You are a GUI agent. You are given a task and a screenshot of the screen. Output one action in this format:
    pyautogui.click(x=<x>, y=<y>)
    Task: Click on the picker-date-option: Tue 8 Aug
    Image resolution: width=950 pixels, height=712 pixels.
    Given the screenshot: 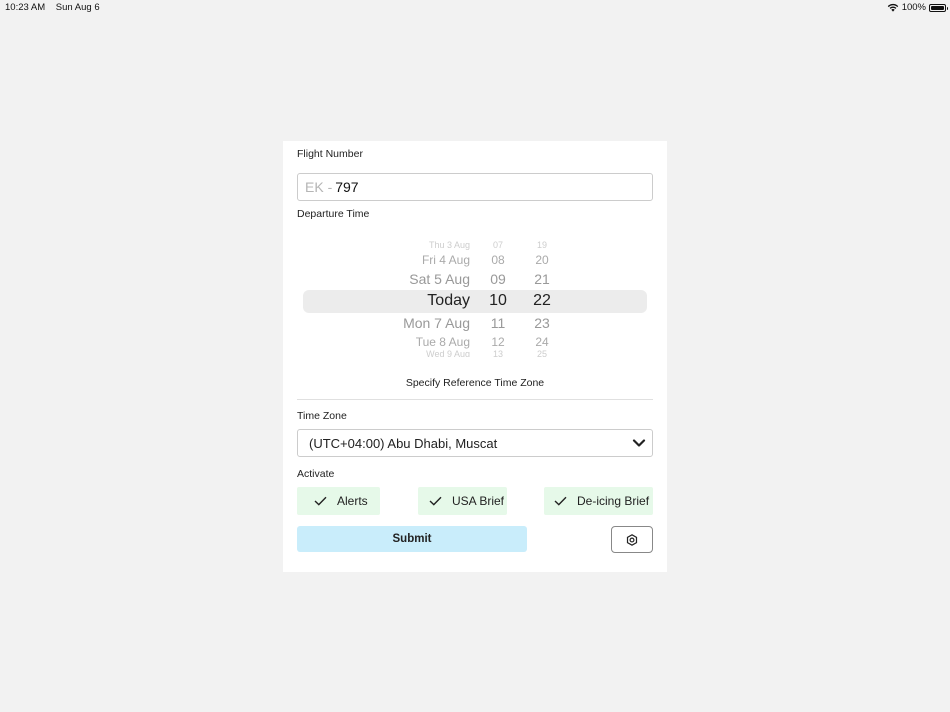 What is the action you would take?
    pyautogui.click(x=443, y=342)
    